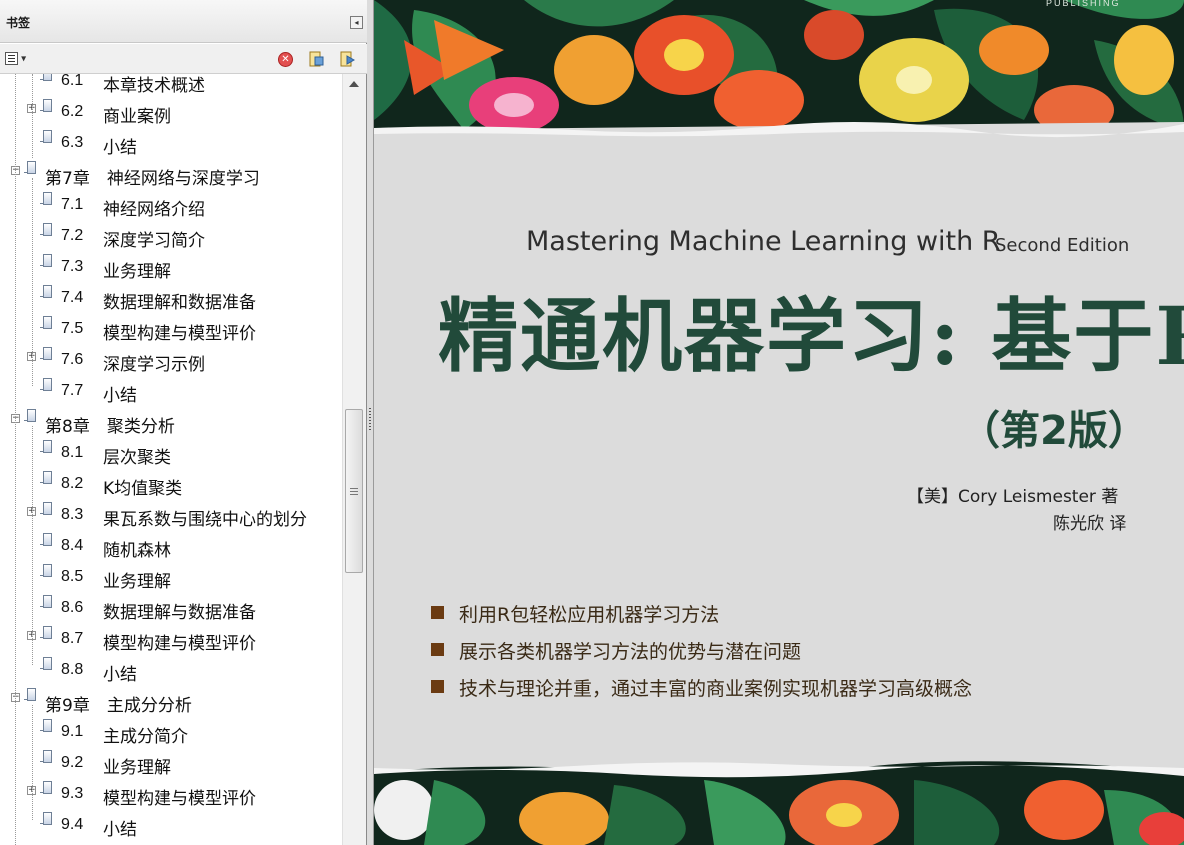  What do you see at coordinates (72, 731) in the screenshot?
I see `bookmark-number: 9.1` at bounding box center [72, 731].